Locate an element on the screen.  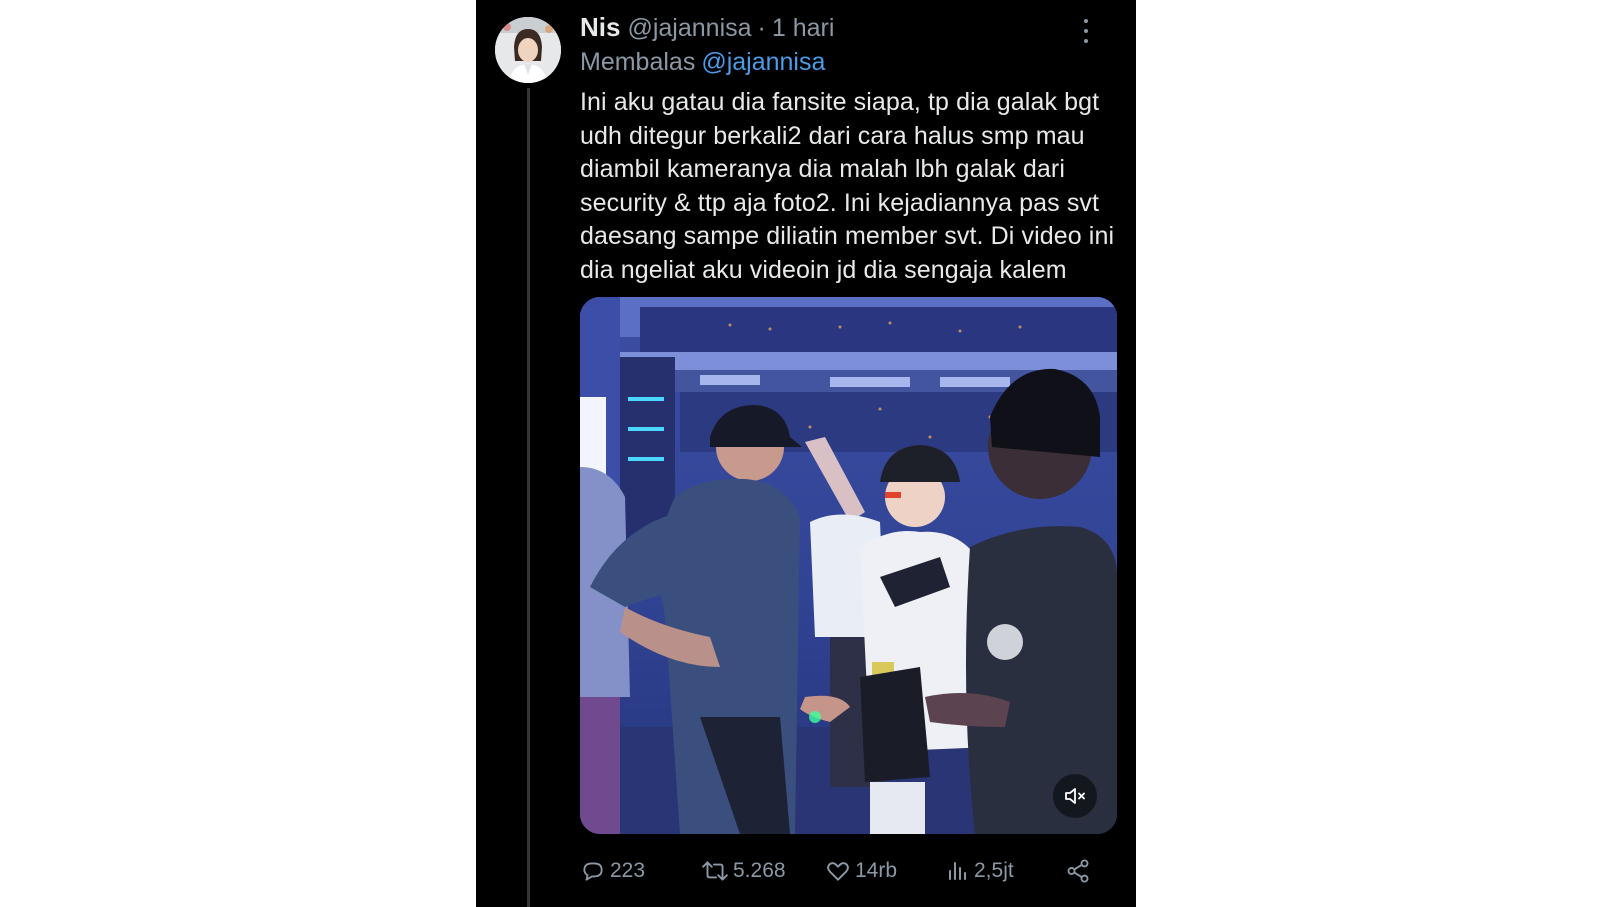
reply-count: 223 is located at coordinates (628, 870).